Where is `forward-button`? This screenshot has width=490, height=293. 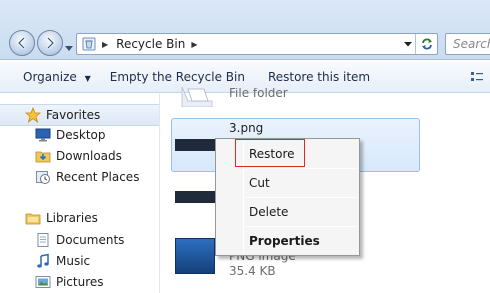 forward-button is located at coordinates (50, 43).